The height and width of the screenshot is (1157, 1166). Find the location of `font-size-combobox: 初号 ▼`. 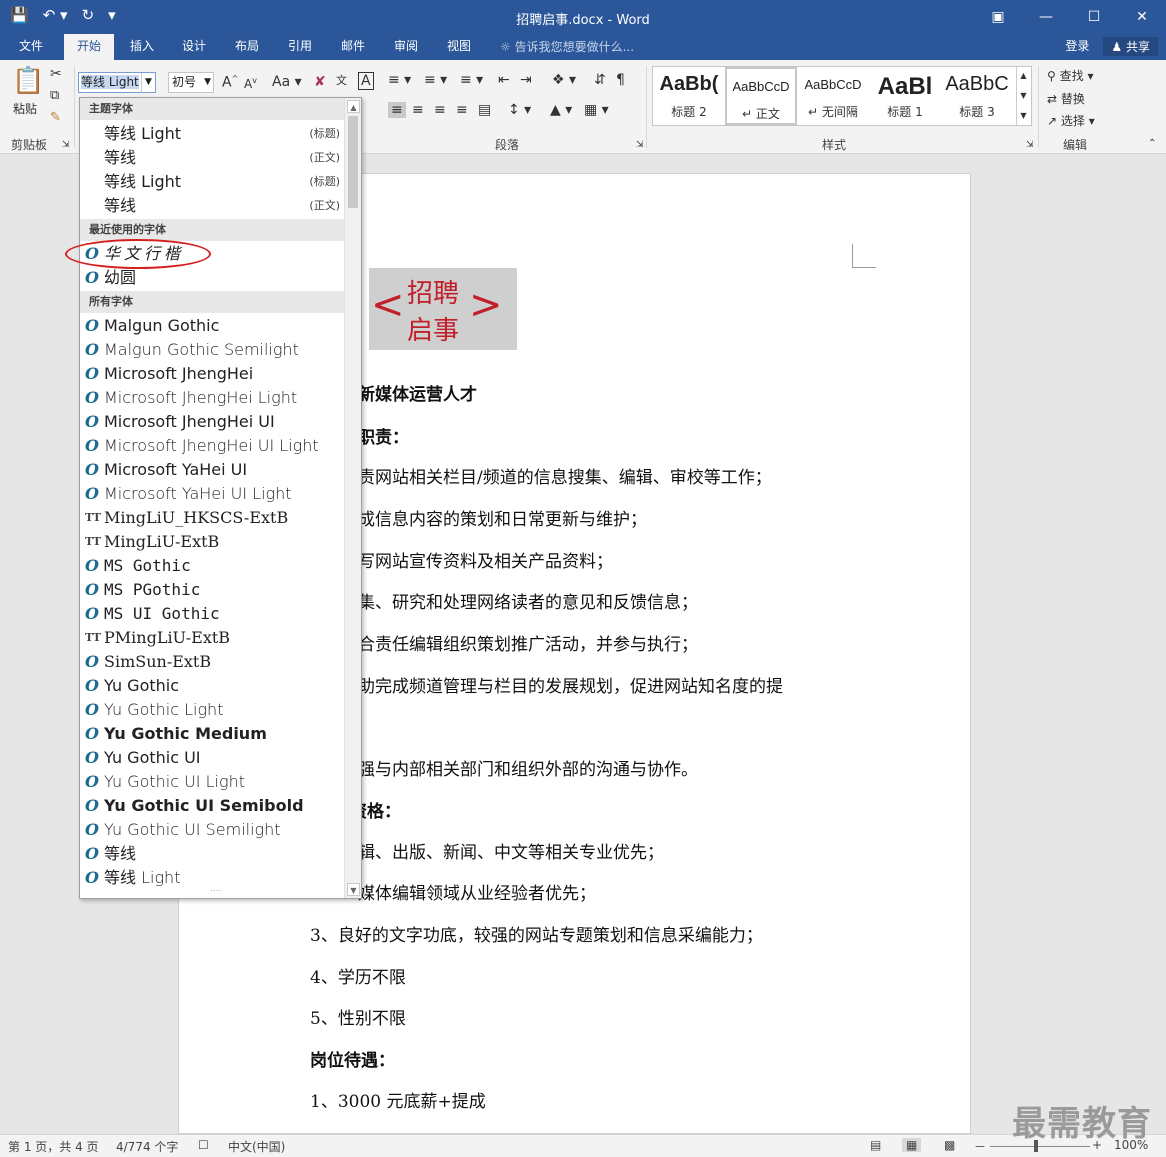

font-size-combobox: 初号 ▼ is located at coordinates (191, 82).